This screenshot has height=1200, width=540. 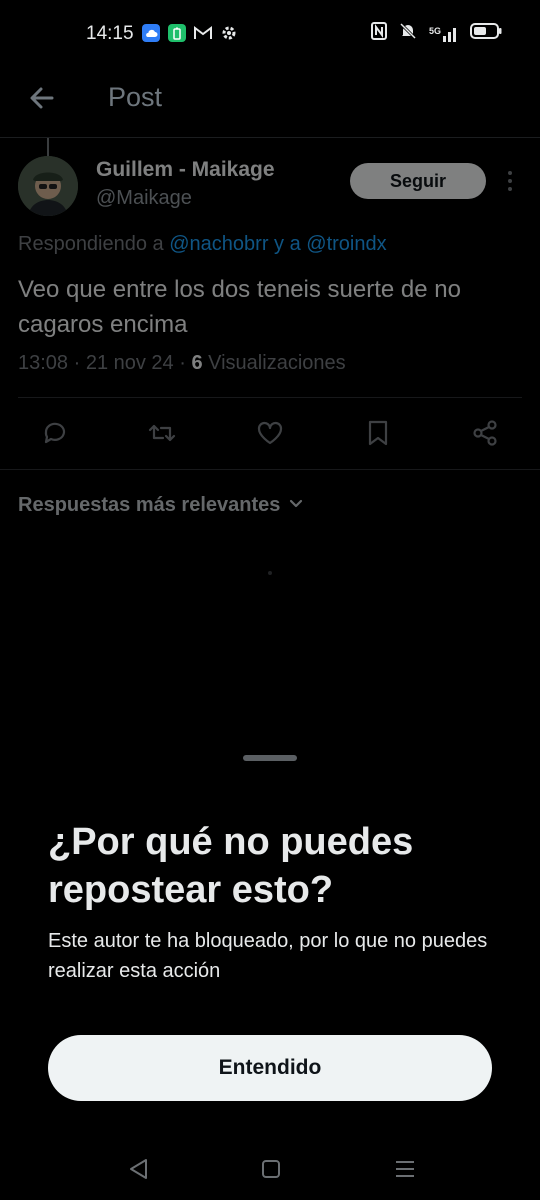 What do you see at coordinates (231, 866) in the screenshot?
I see `sheet-title: ¿Por qué no puedes repostear esto?` at bounding box center [231, 866].